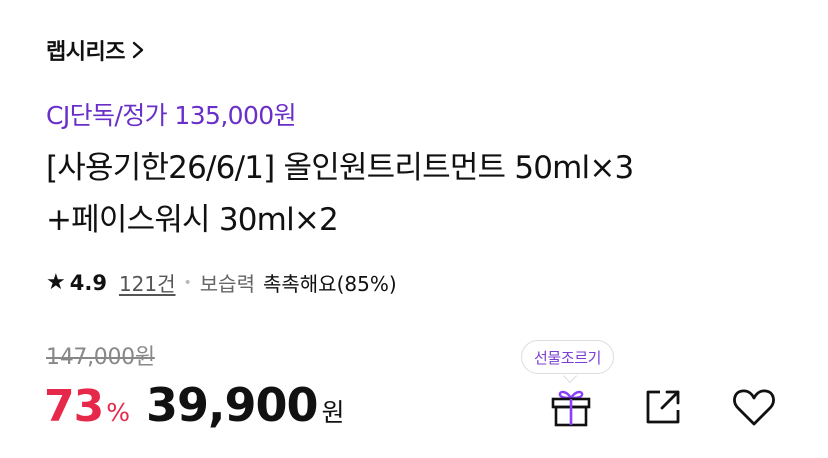 The height and width of the screenshot is (458, 828). What do you see at coordinates (663, 407) in the screenshot?
I see `share-icon` at bounding box center [663, 407].